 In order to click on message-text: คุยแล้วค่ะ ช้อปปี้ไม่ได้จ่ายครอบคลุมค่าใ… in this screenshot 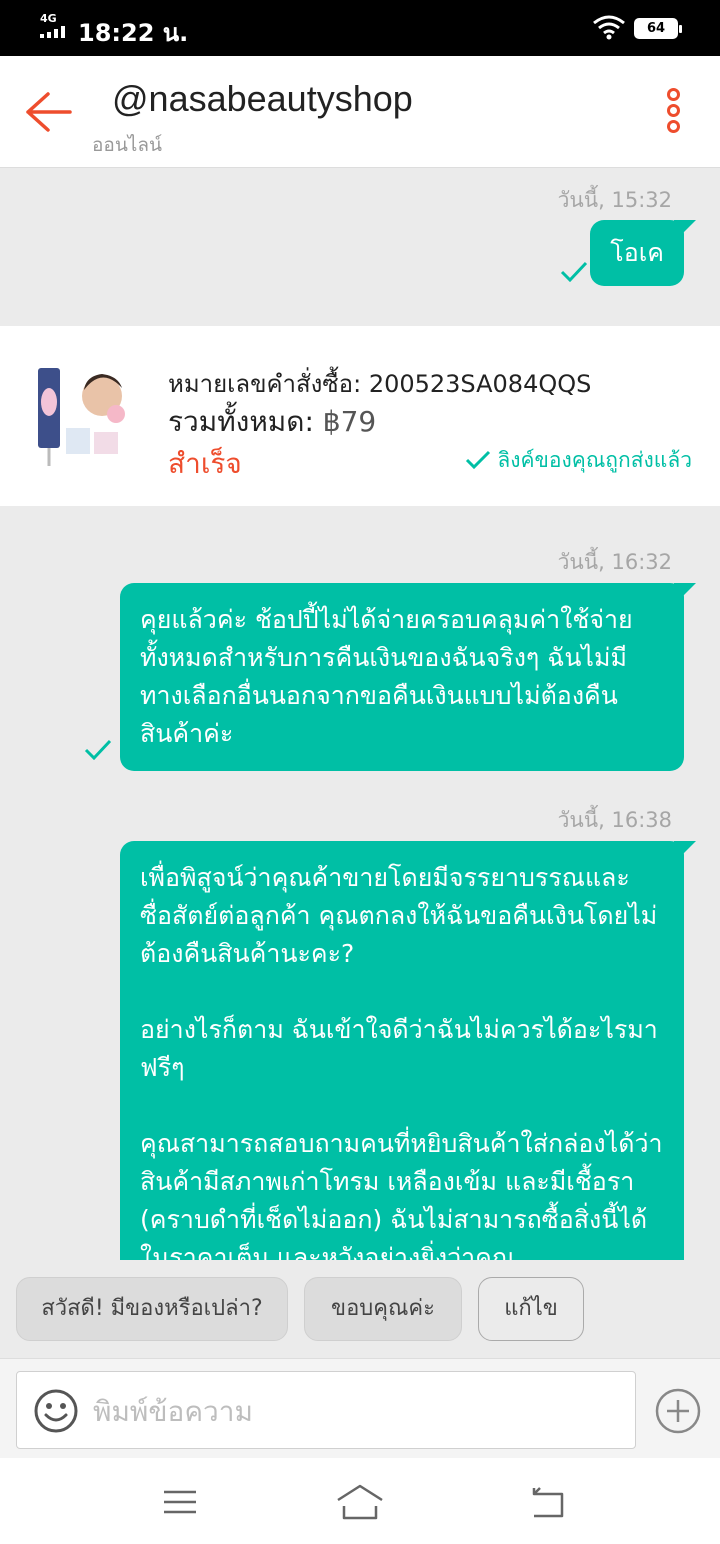, I will do `click(386, 676)`.